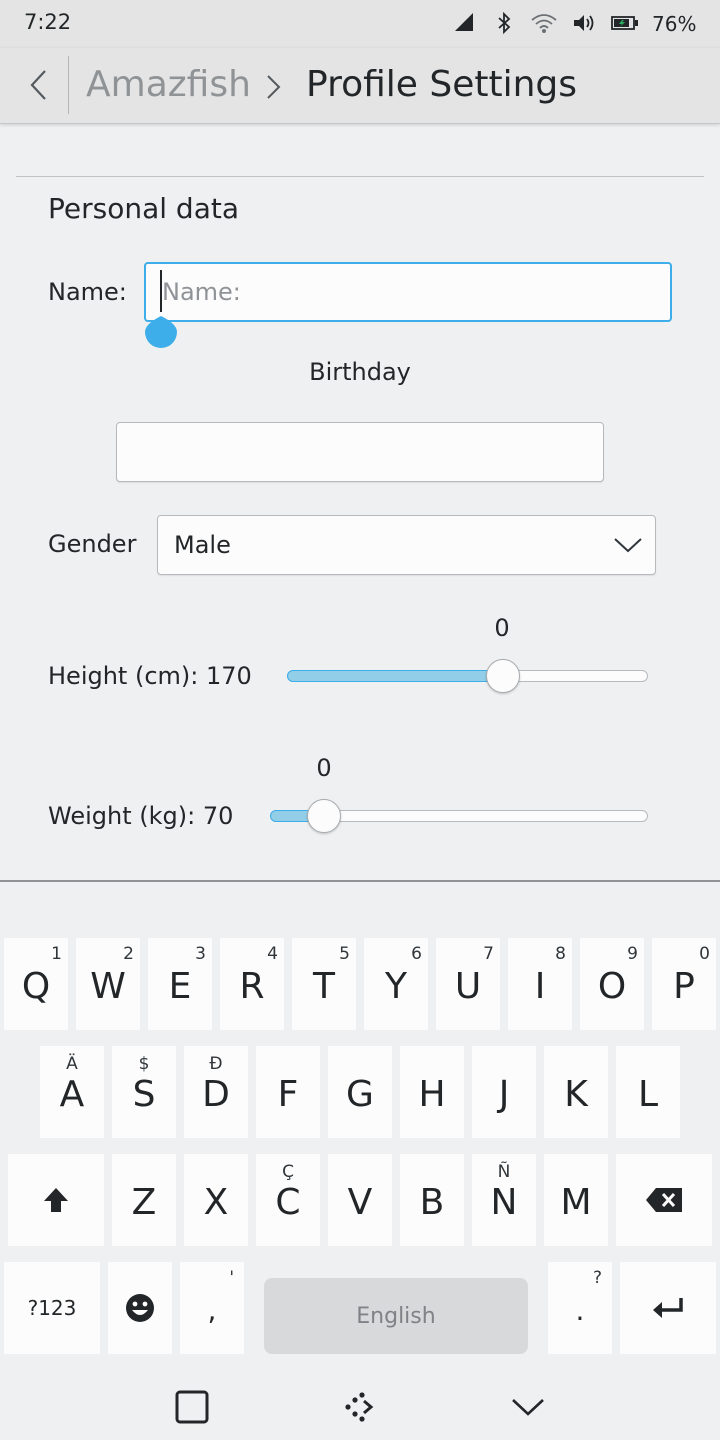 The width and height of the screenshot is (720, 1440). What do you see at coordinates (216, 1200) in the screenshot?
I see `key-x: X` at bounding box center [216, 1200].